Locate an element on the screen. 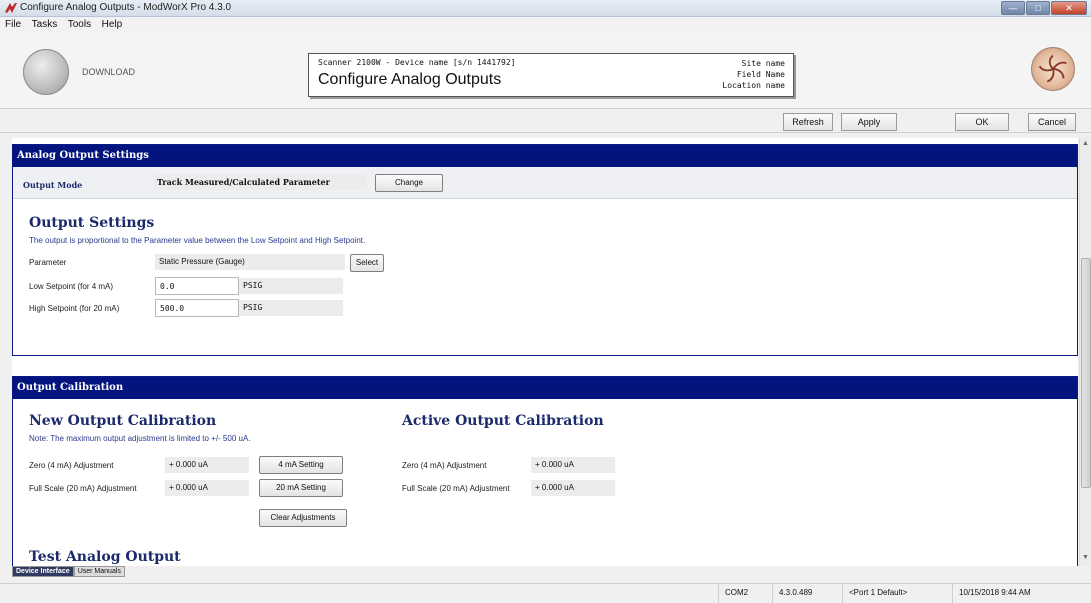  new-calibration-title: New Output Calibration is located at coordinates (123, 421).